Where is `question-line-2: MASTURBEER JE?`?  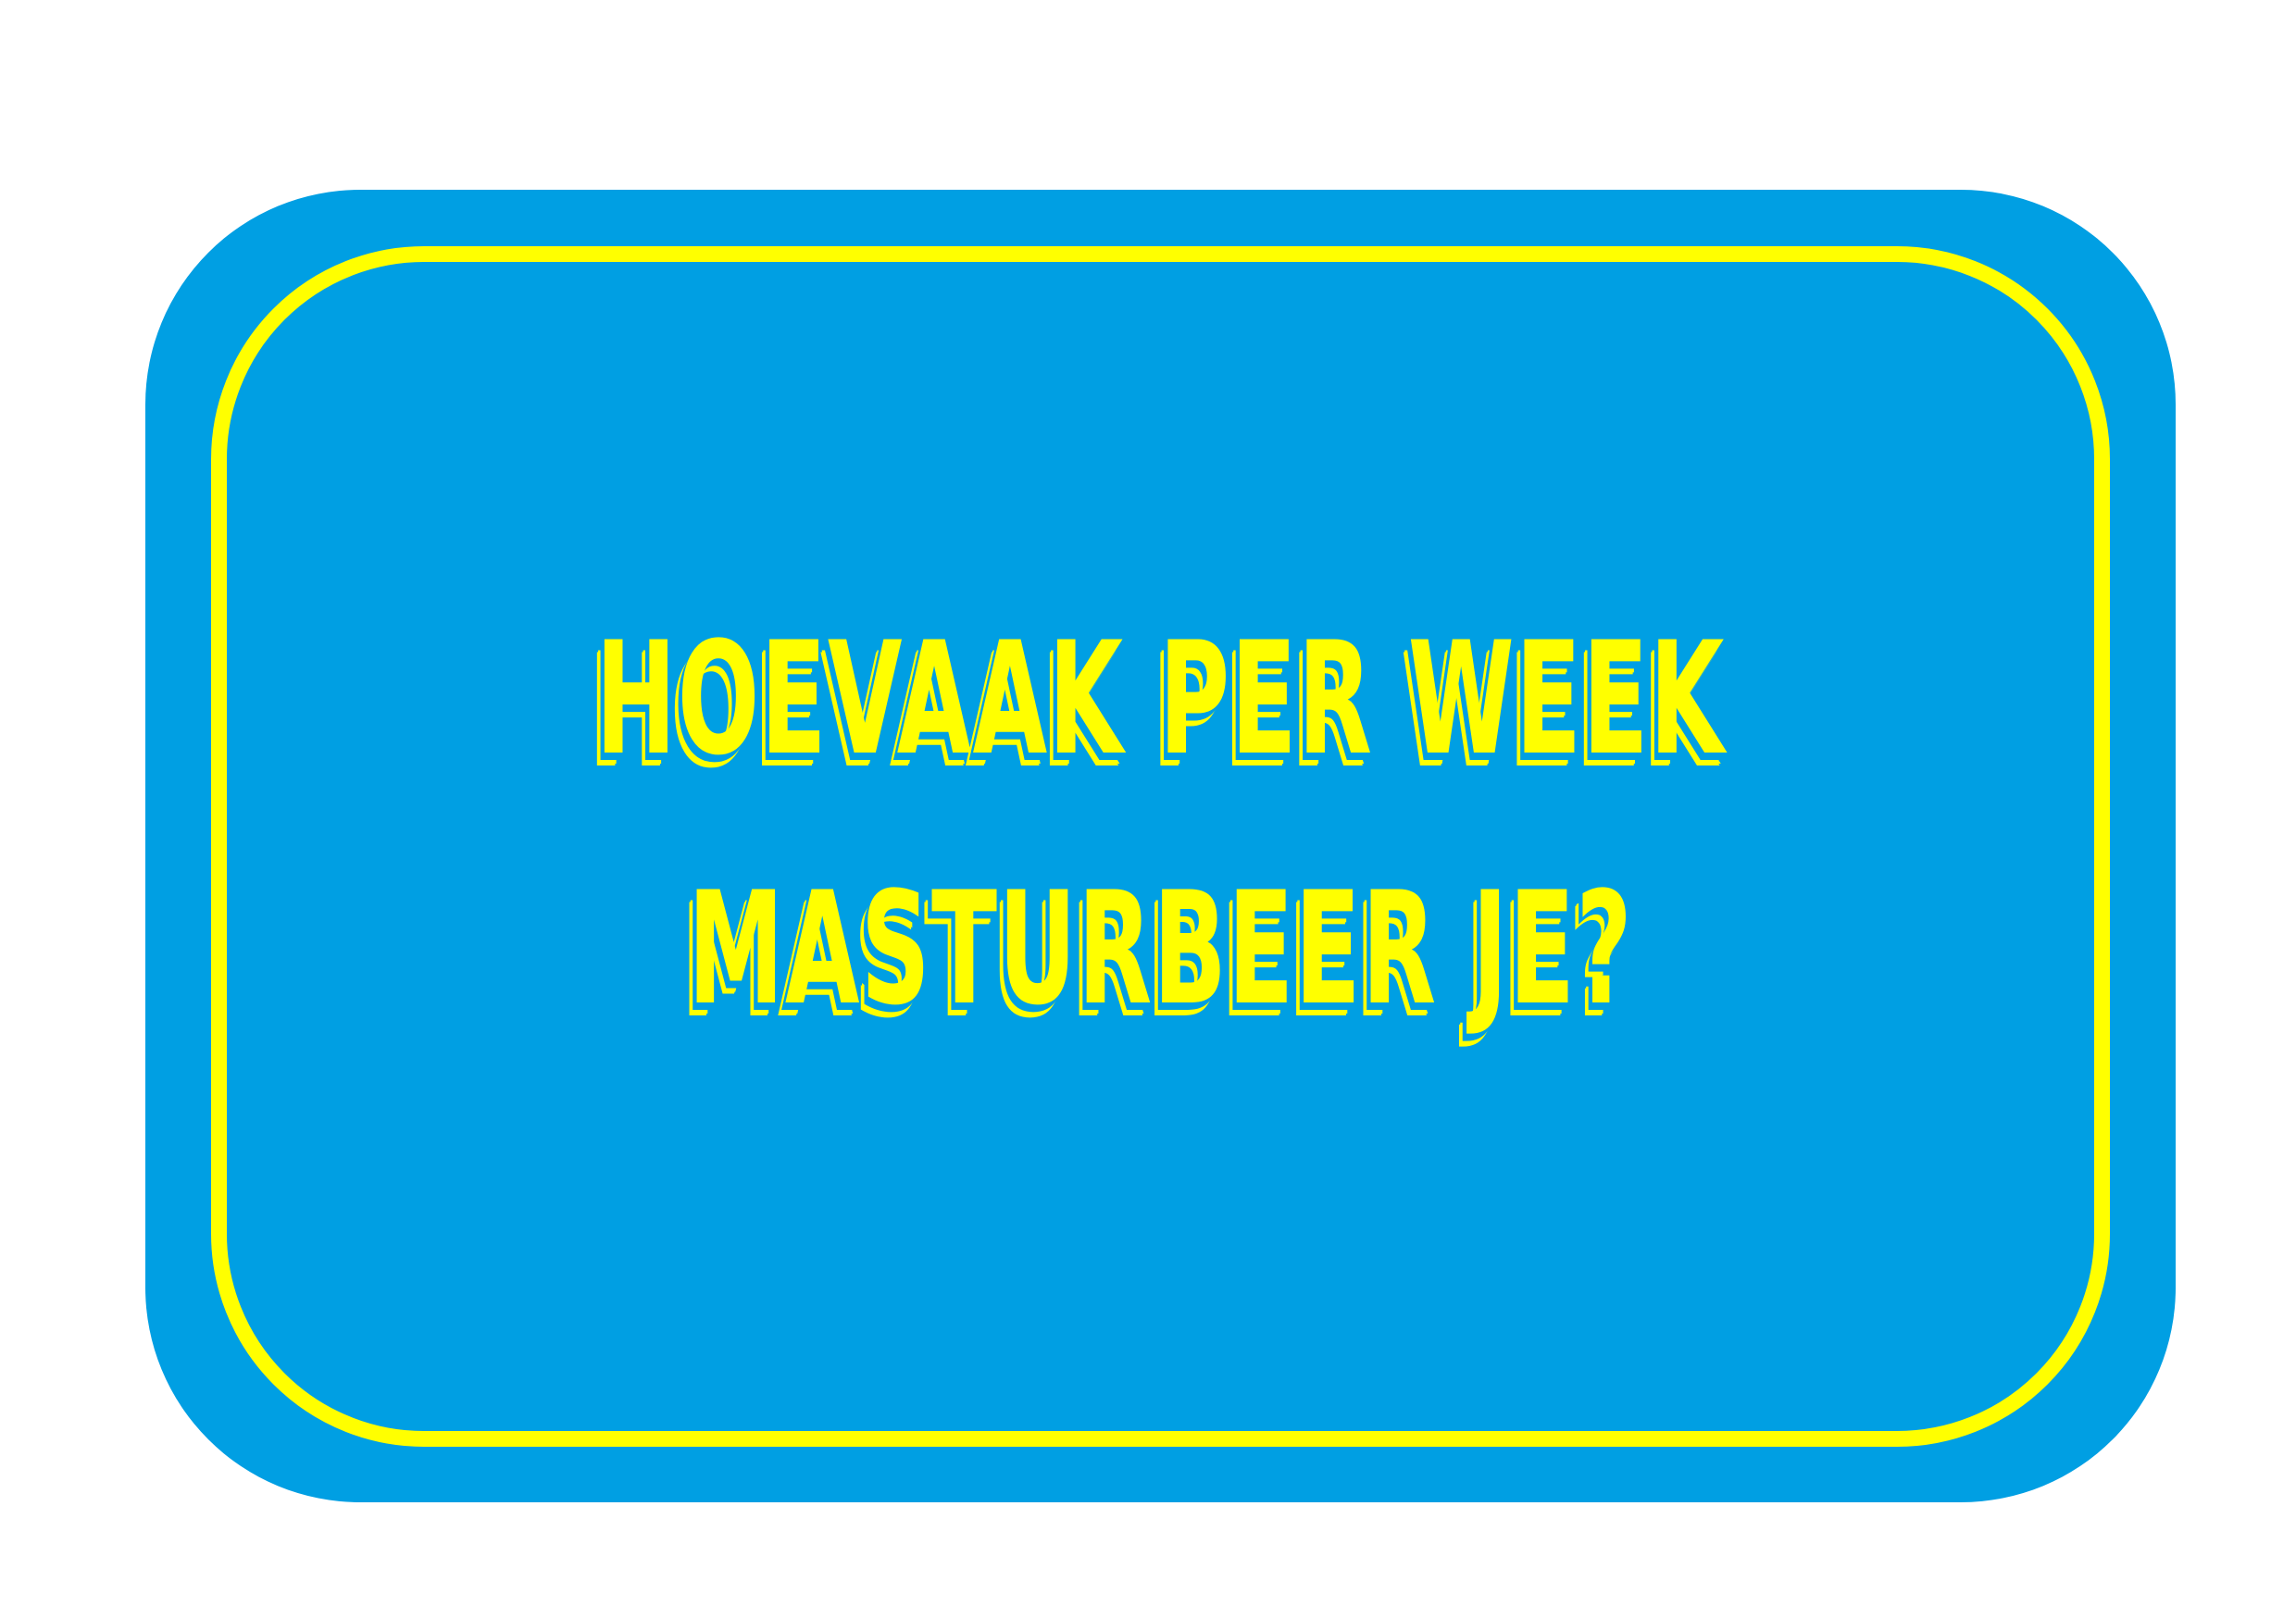 question-line-2: MASTURBEER JE? is located at coordinates (1160, 948).